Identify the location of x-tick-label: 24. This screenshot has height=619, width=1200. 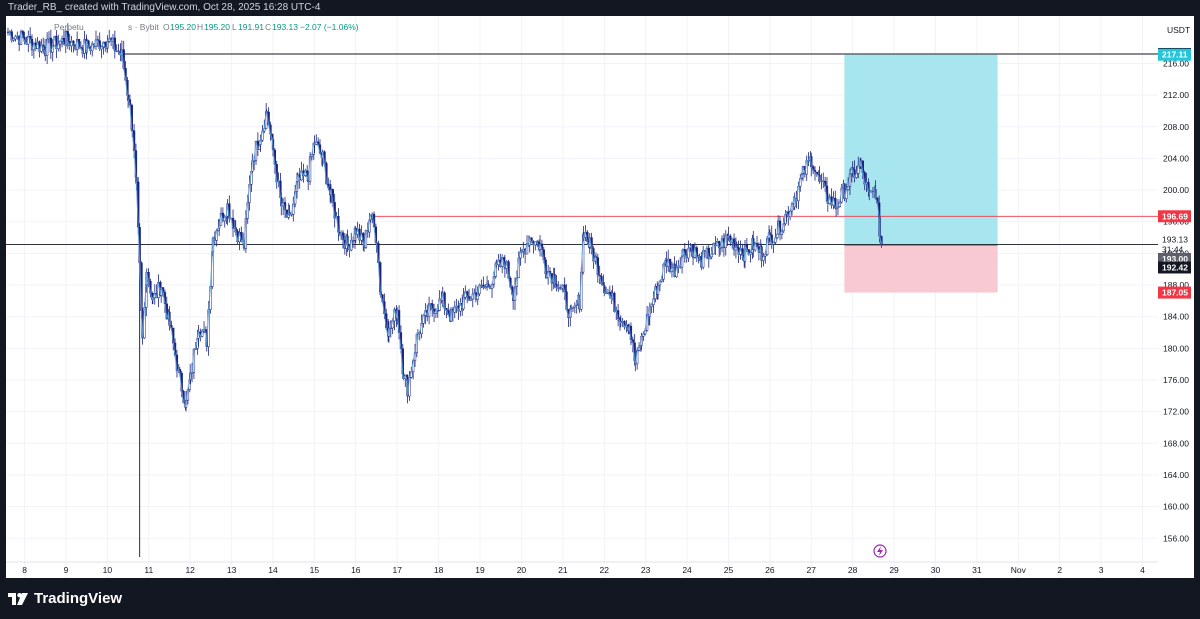
(687, 570).